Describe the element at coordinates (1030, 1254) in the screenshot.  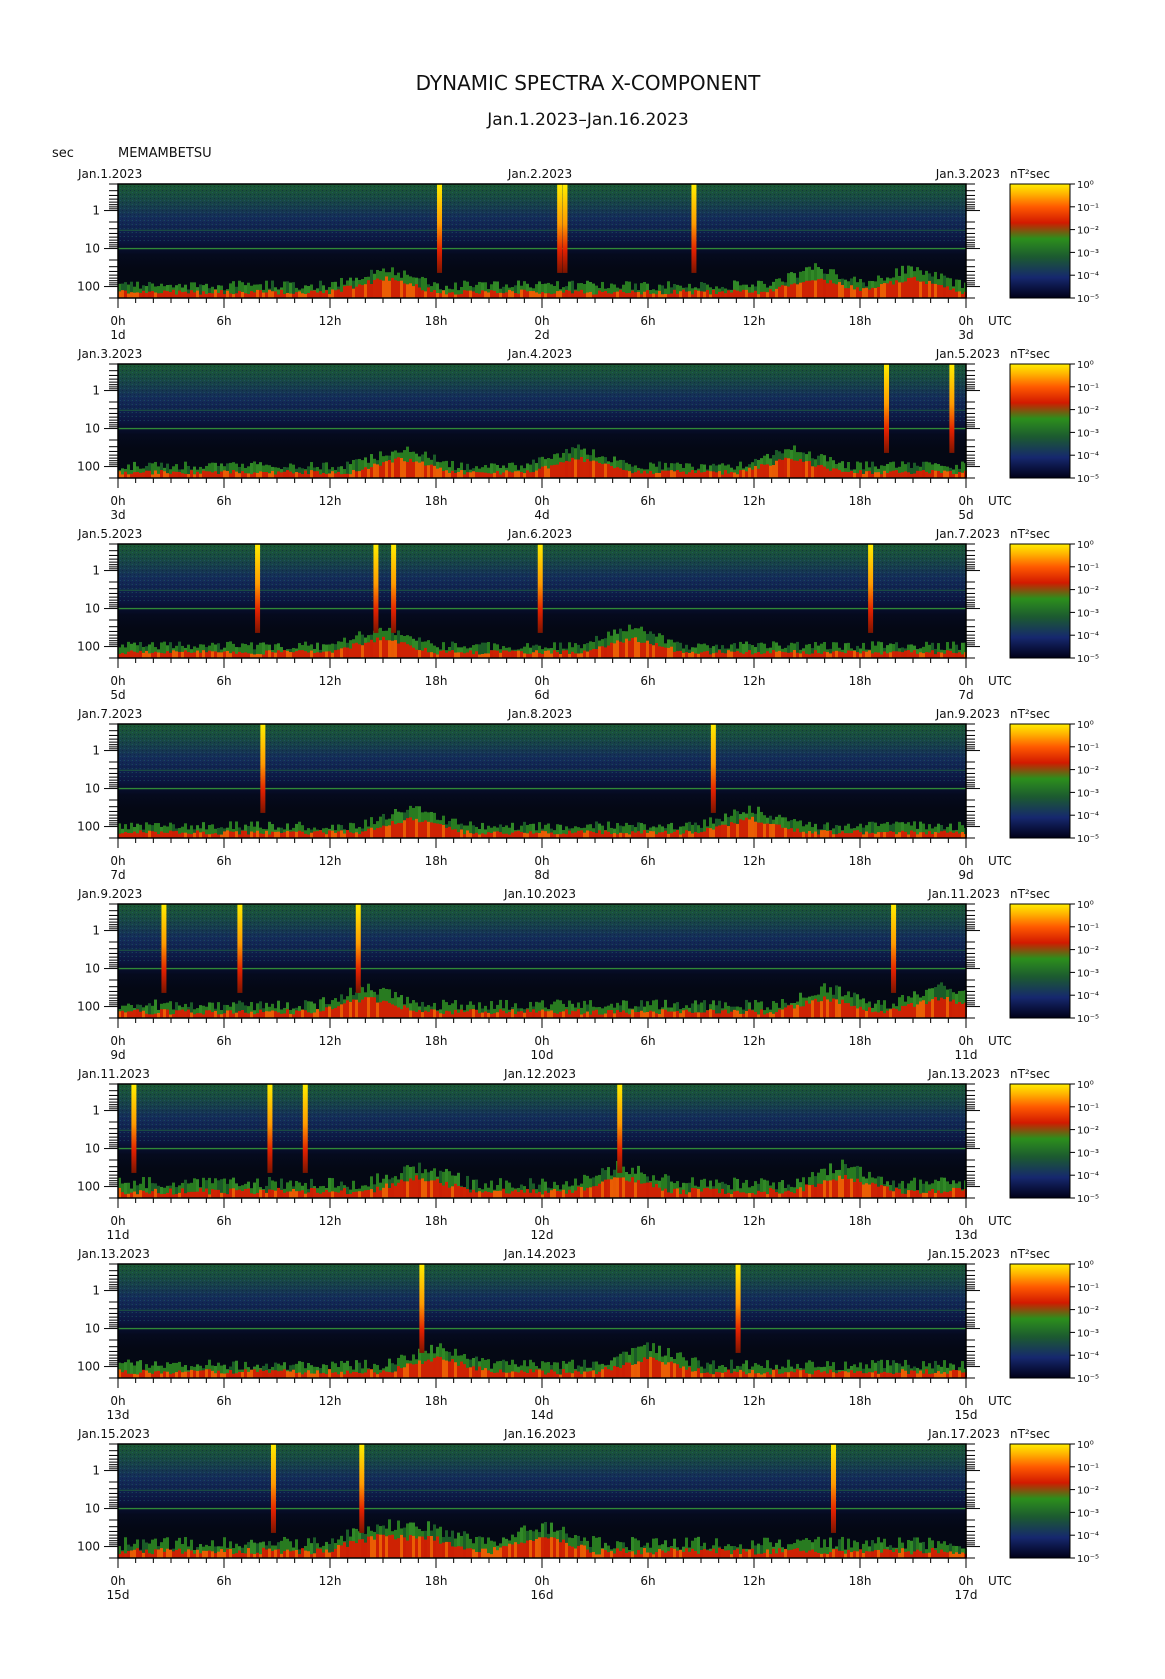
I see `colorbar-unit-label: nT²sec` at that location.